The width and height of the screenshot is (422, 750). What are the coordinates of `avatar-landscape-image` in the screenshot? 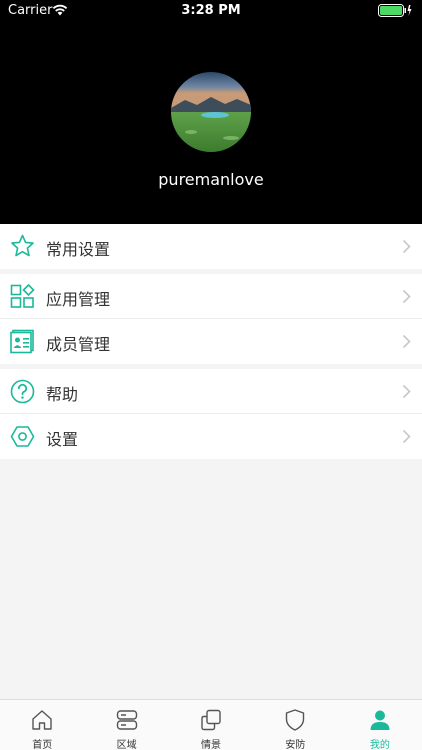 It's located at (211, 112).